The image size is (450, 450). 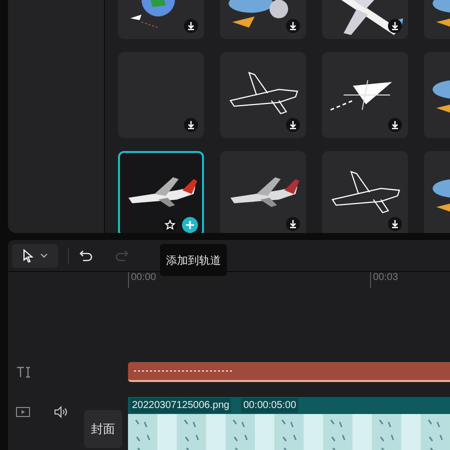 What do you see at coordinates (385, 278) in the screenshot?
I see `ruler-label: 00:03` at bounding box center [385, 278].